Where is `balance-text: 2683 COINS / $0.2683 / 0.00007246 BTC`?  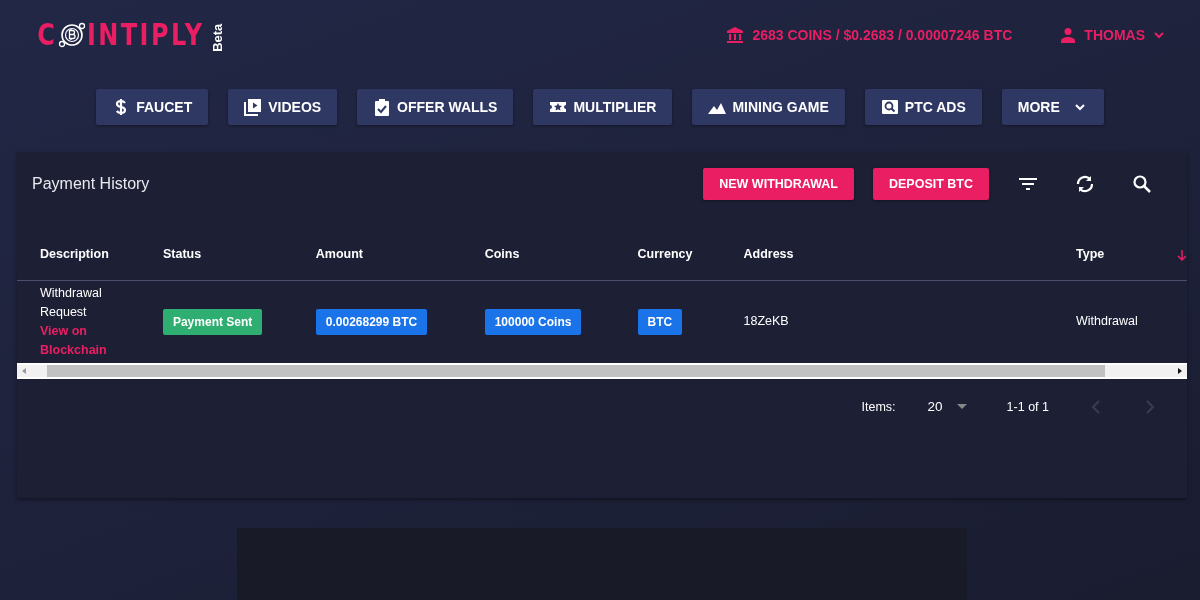
balance-text: 2683 COINS / $0.2683 / 0.00007246 BTC is located at coordinates (882, 35).